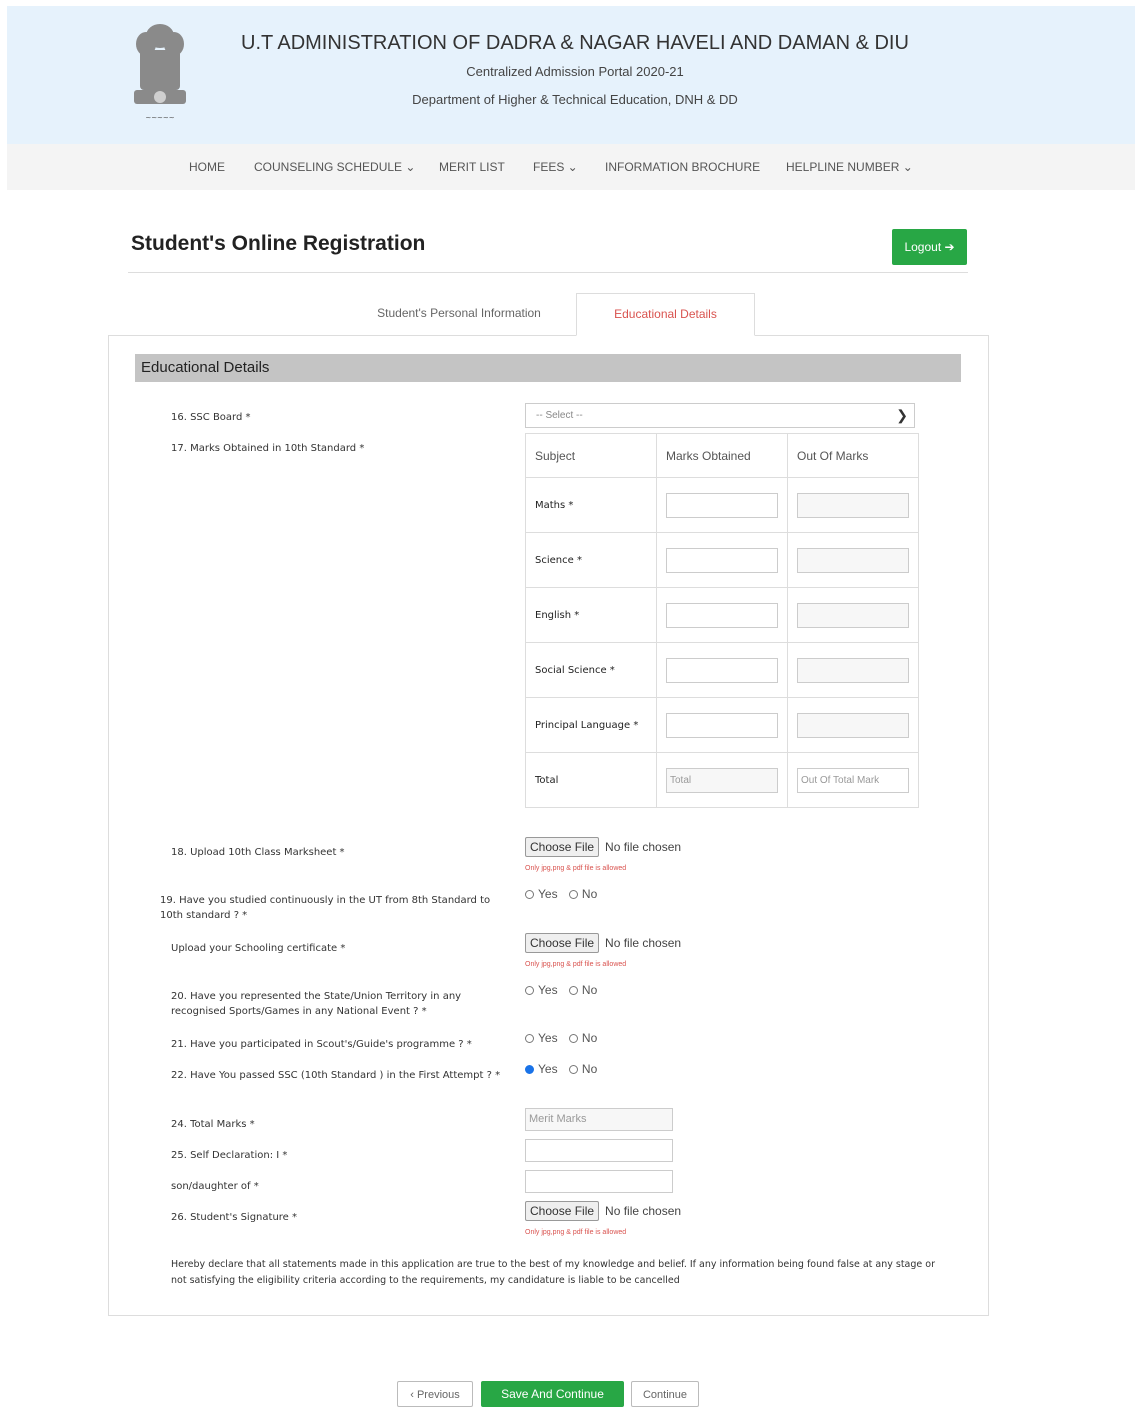 Image resolution: width=1135 pixels, height=1407 pixels. Describe the element at coordinates (665, 1394) in the screenshot. I see `continue-button: Continue` at that location.